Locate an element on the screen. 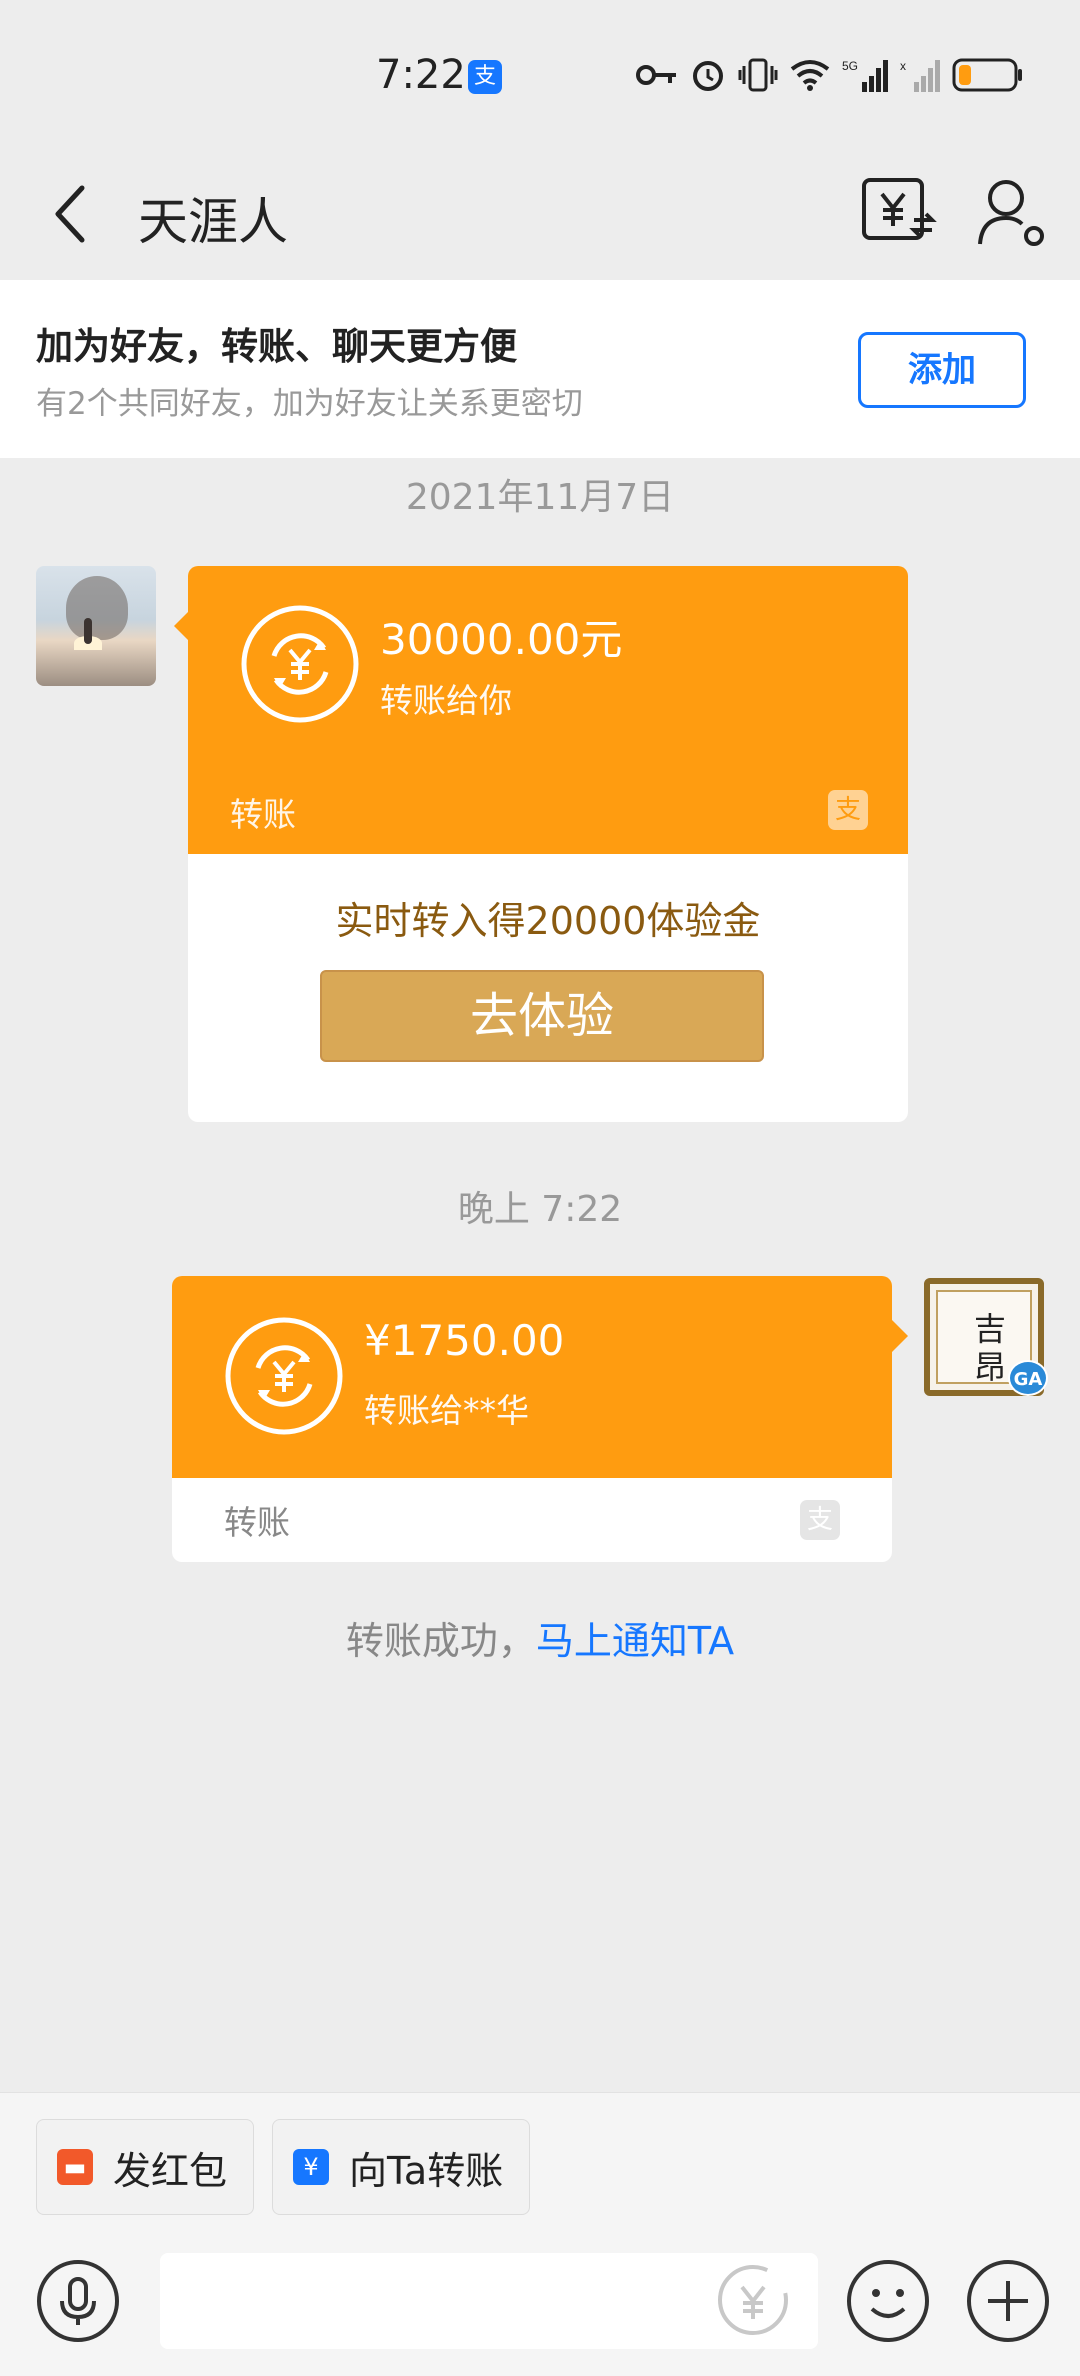 The image size is (1080, 2376). date-label: 2021年11月7日 is located at coordinates (540, 497).